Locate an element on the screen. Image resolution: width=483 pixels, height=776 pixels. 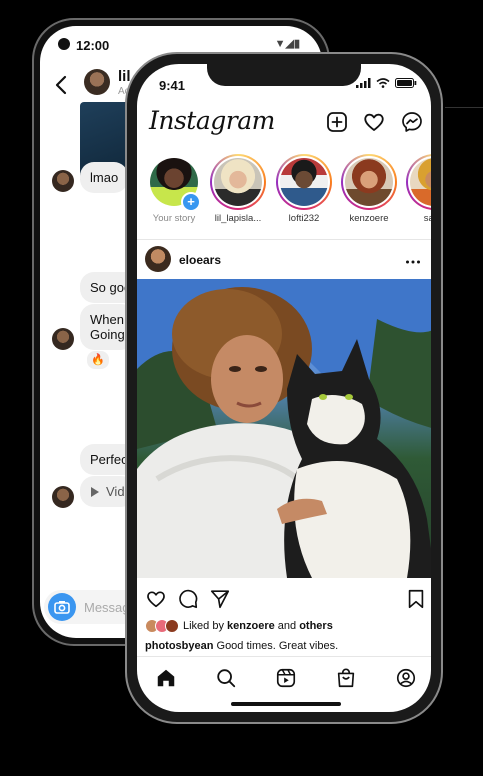
share-icon is located at coordinates (220, 599).